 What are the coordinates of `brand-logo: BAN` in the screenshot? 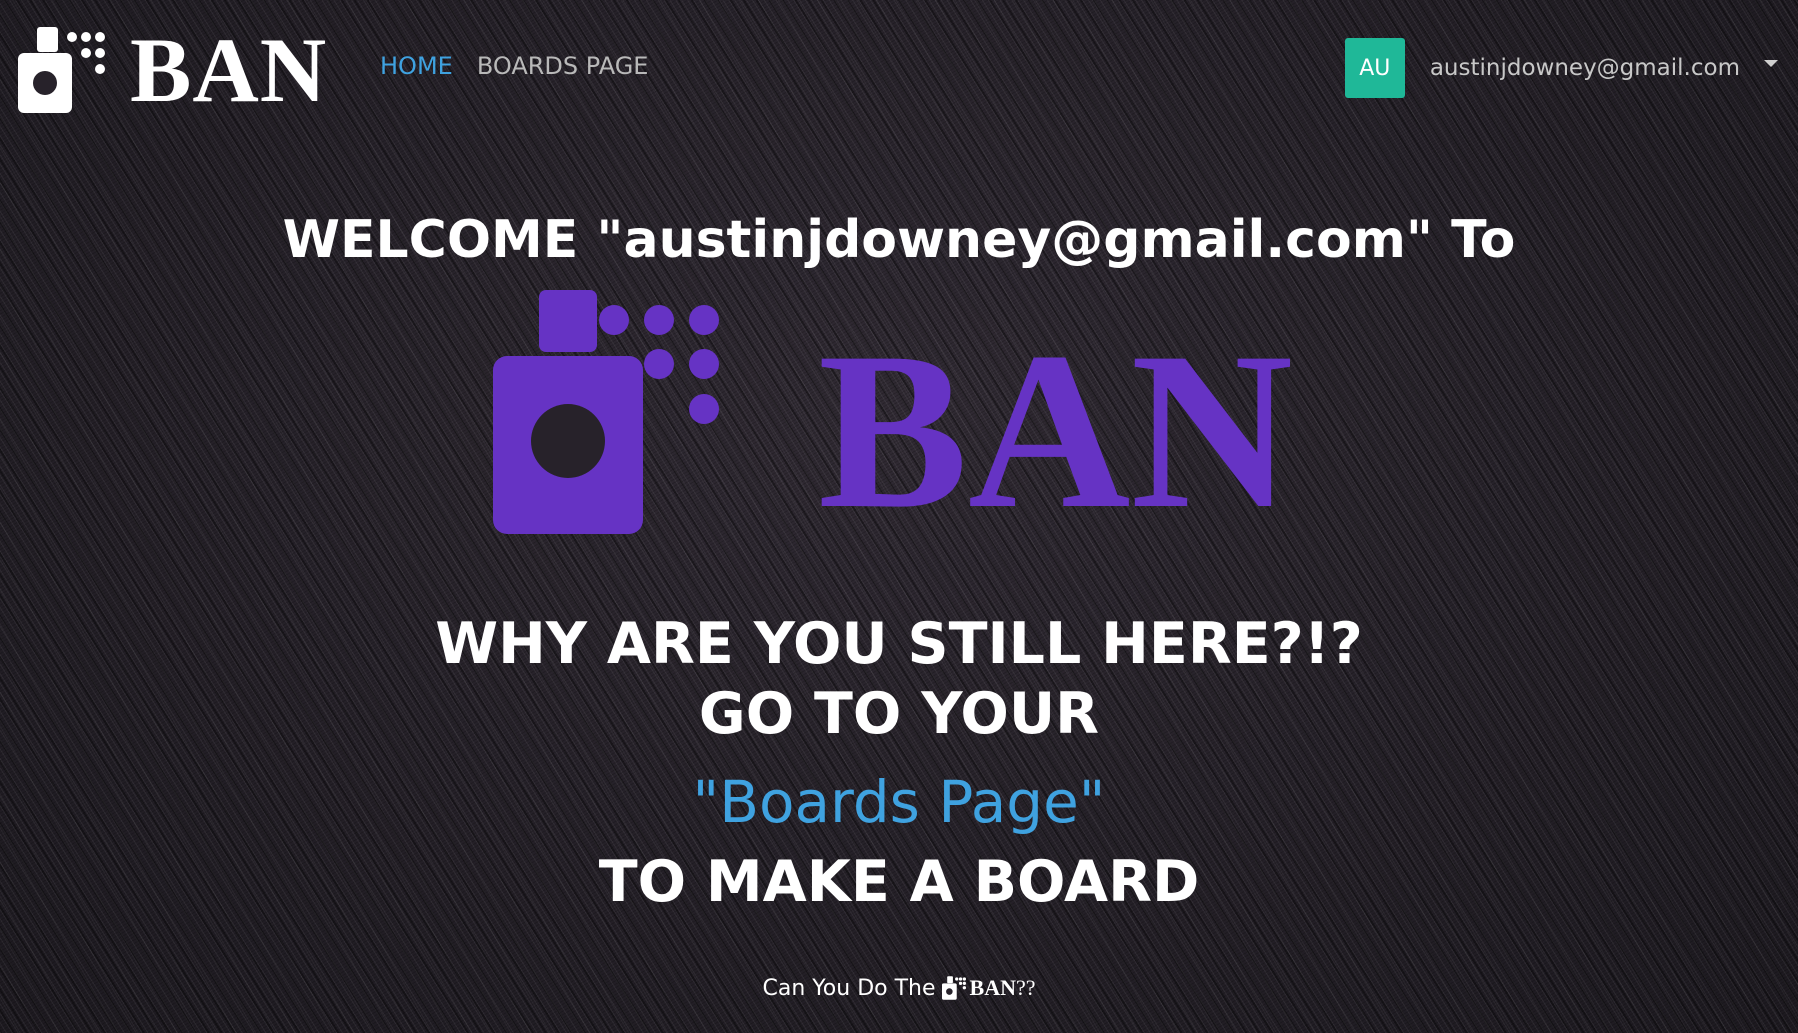 It's located at (172, 70).